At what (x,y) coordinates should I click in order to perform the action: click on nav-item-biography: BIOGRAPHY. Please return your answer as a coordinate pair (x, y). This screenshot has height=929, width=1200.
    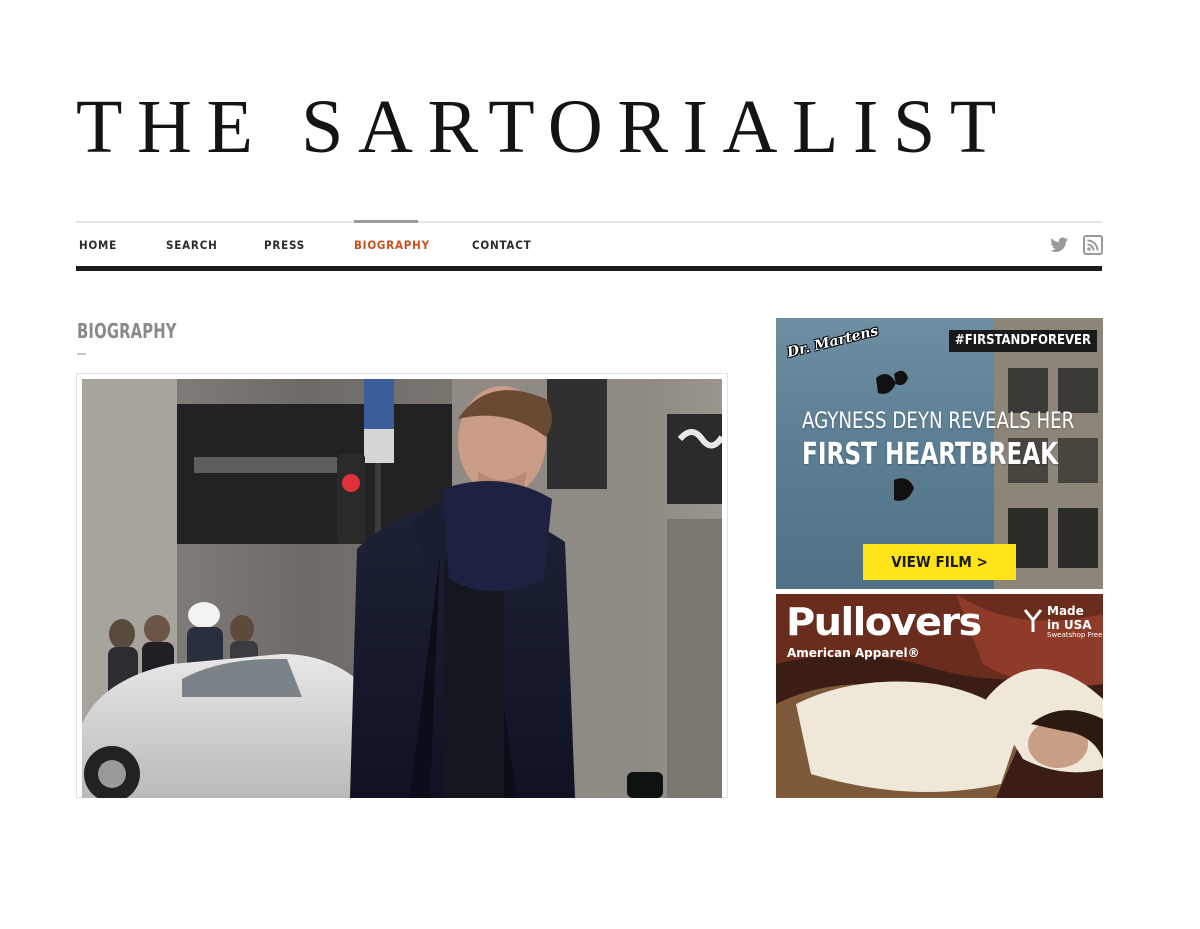
    Looking at the image, I should click on (392, 245).